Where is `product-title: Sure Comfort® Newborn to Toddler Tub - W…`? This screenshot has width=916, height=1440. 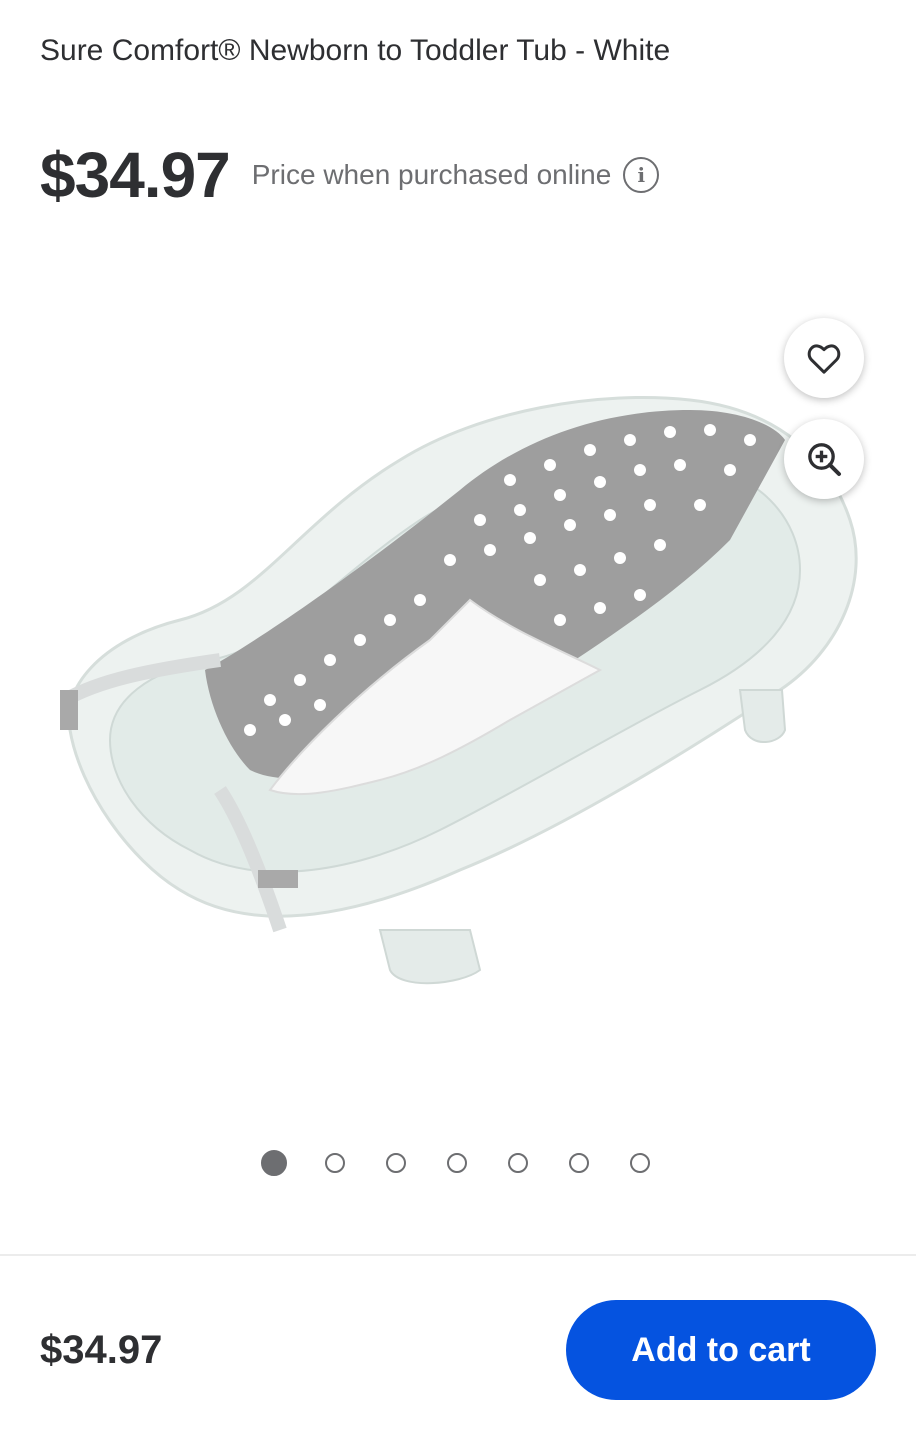
product-title: Sure Comfort® Newborn to Toddler Tub - W… is located at coordinates (355, 50).